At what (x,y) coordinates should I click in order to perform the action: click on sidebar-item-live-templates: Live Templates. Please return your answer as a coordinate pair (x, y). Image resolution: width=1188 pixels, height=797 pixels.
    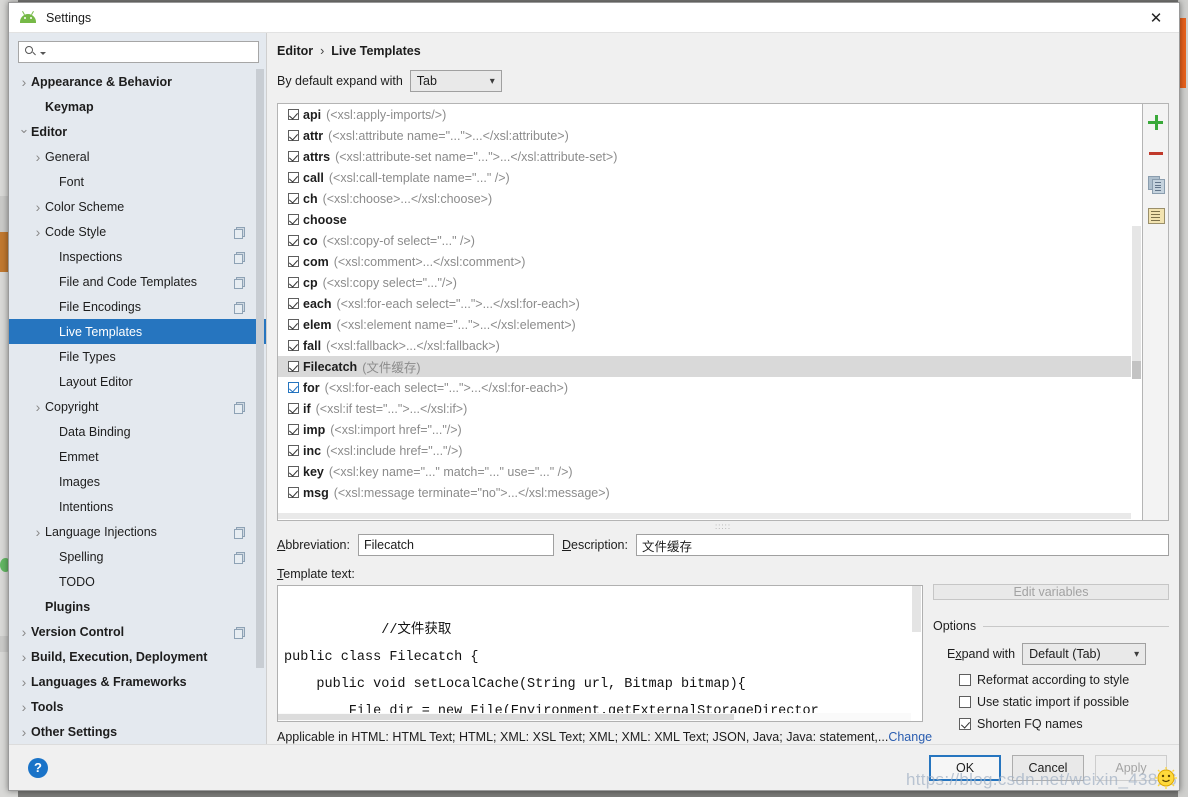
    Looking at the image, I should click on (137, 331).